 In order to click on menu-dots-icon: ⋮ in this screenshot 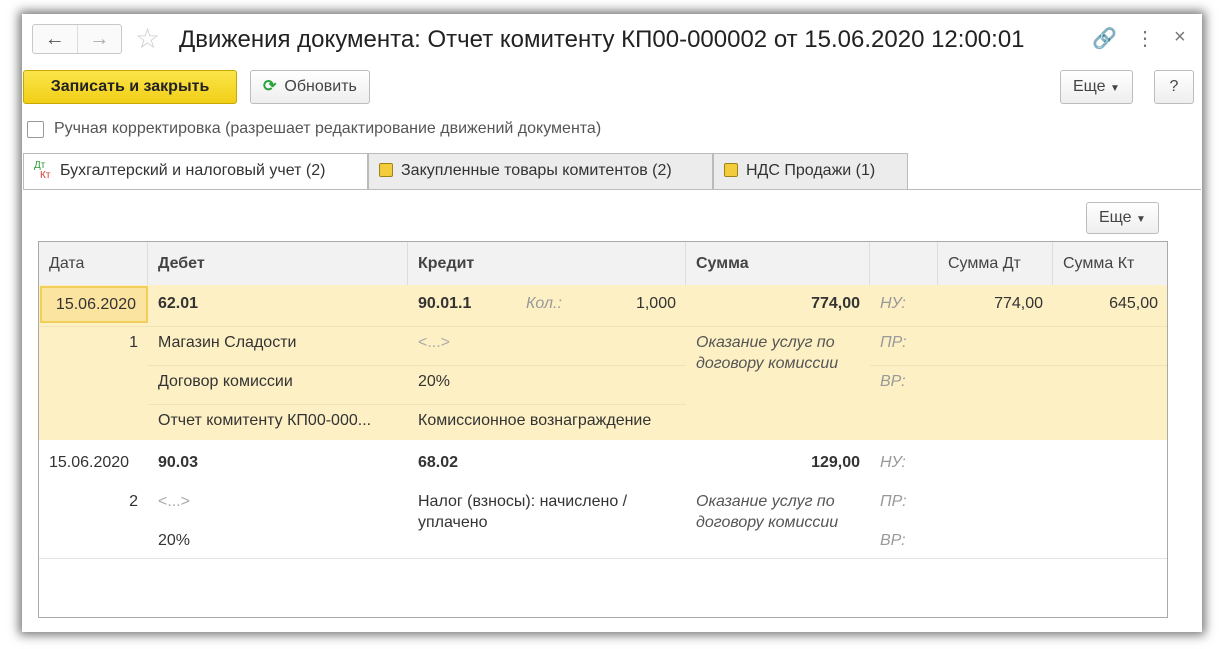, I will do `click(1145, 38)`.